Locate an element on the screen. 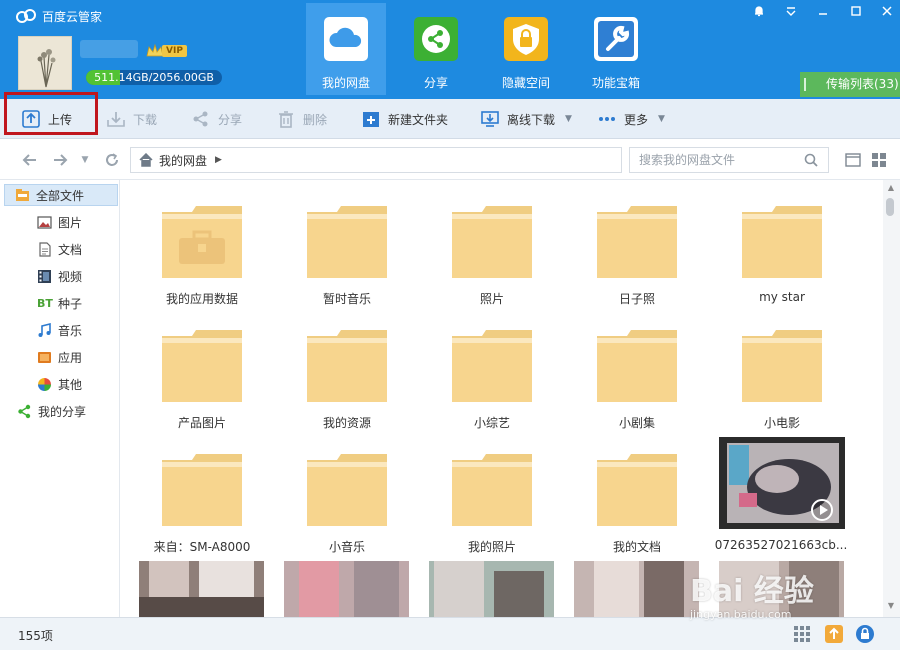  app-folder-icon is located at coordinates (202, 242).